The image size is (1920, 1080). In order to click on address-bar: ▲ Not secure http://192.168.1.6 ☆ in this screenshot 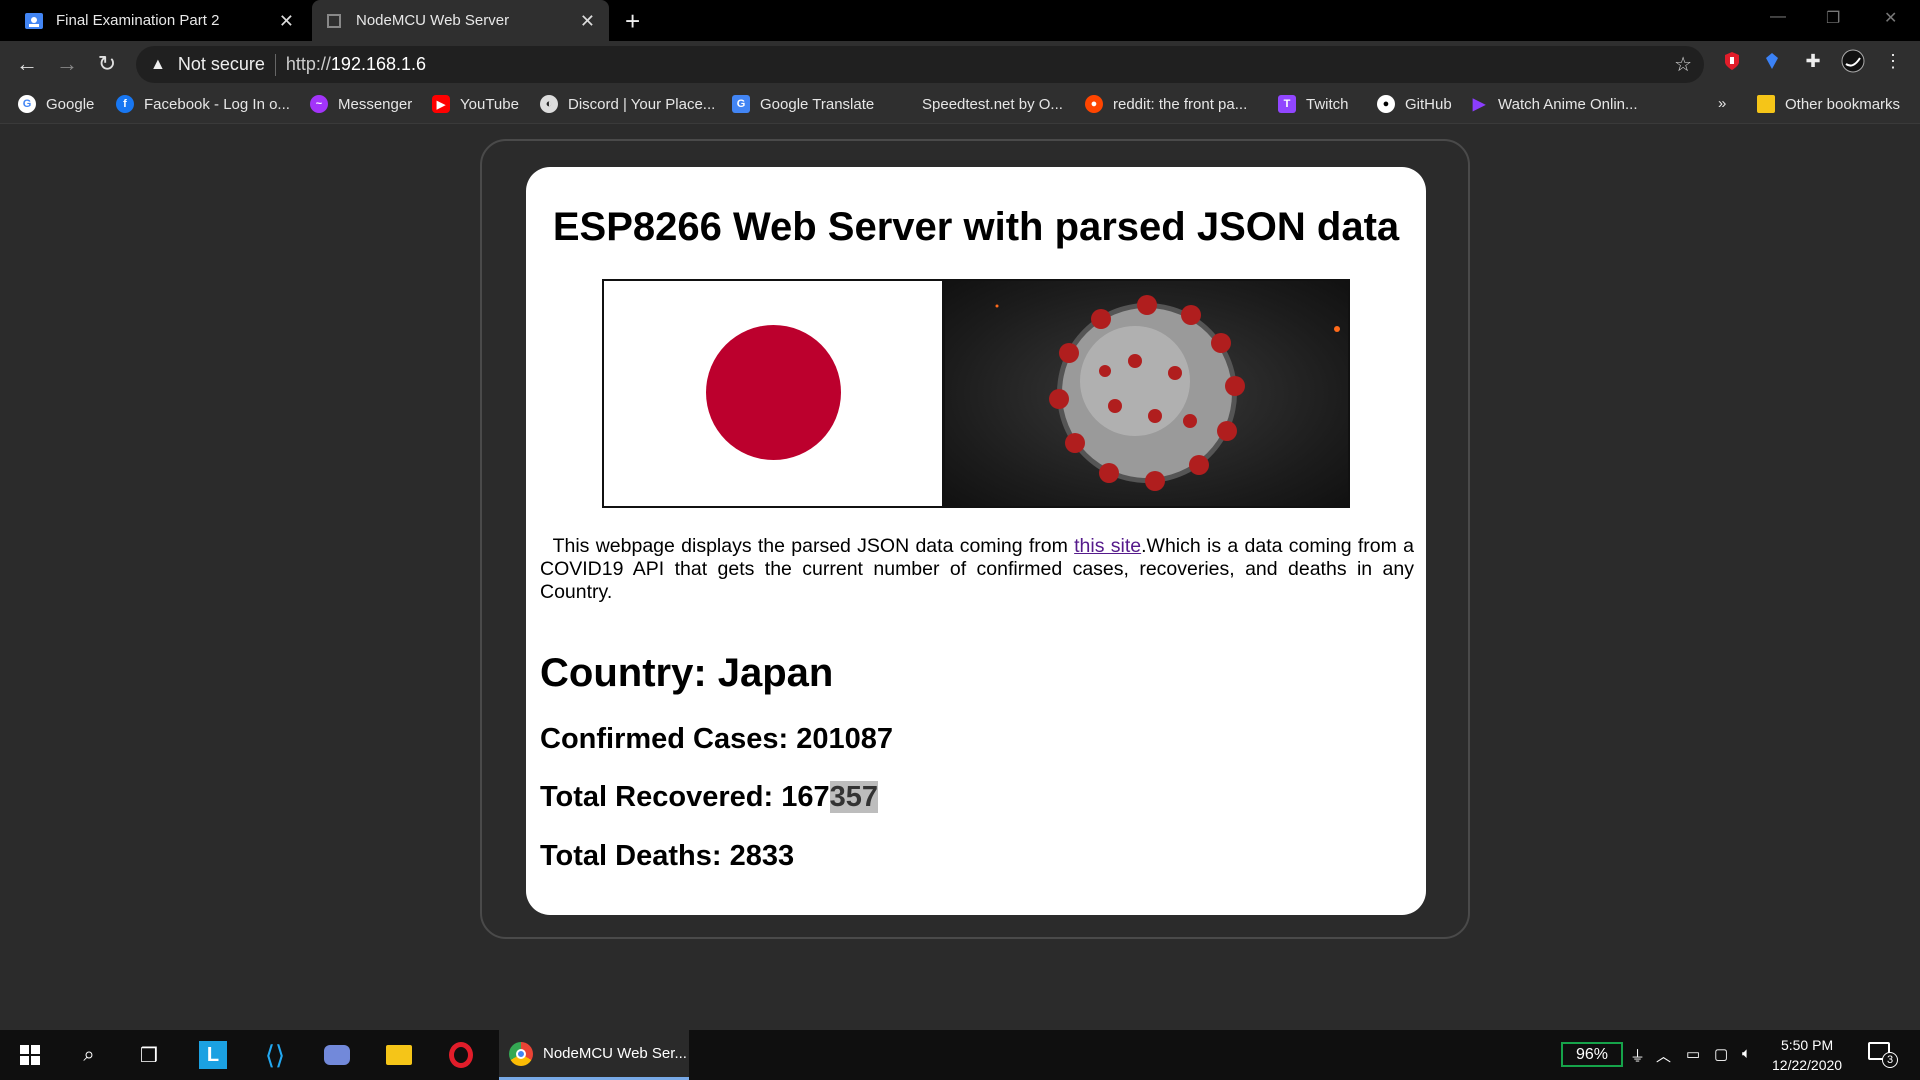, I will do `click(920, 64)`.